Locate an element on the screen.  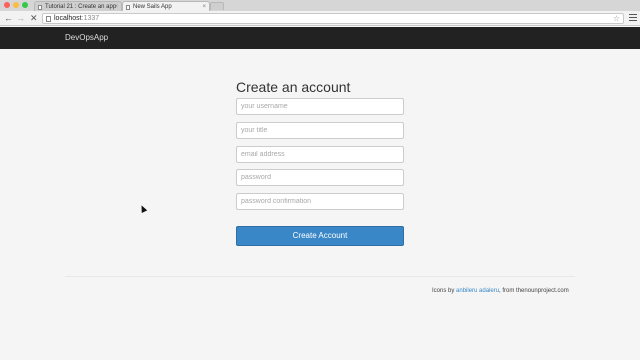
stop-loading-icon: ✕ is located at coordinates (34, 18).